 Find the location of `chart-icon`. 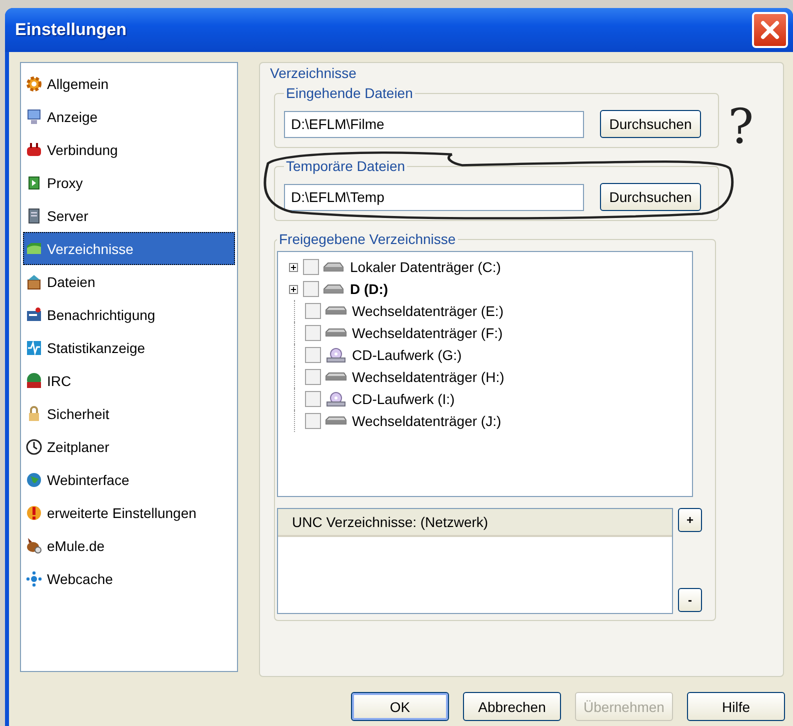

chart-icon is located at coordinates (34, 347).